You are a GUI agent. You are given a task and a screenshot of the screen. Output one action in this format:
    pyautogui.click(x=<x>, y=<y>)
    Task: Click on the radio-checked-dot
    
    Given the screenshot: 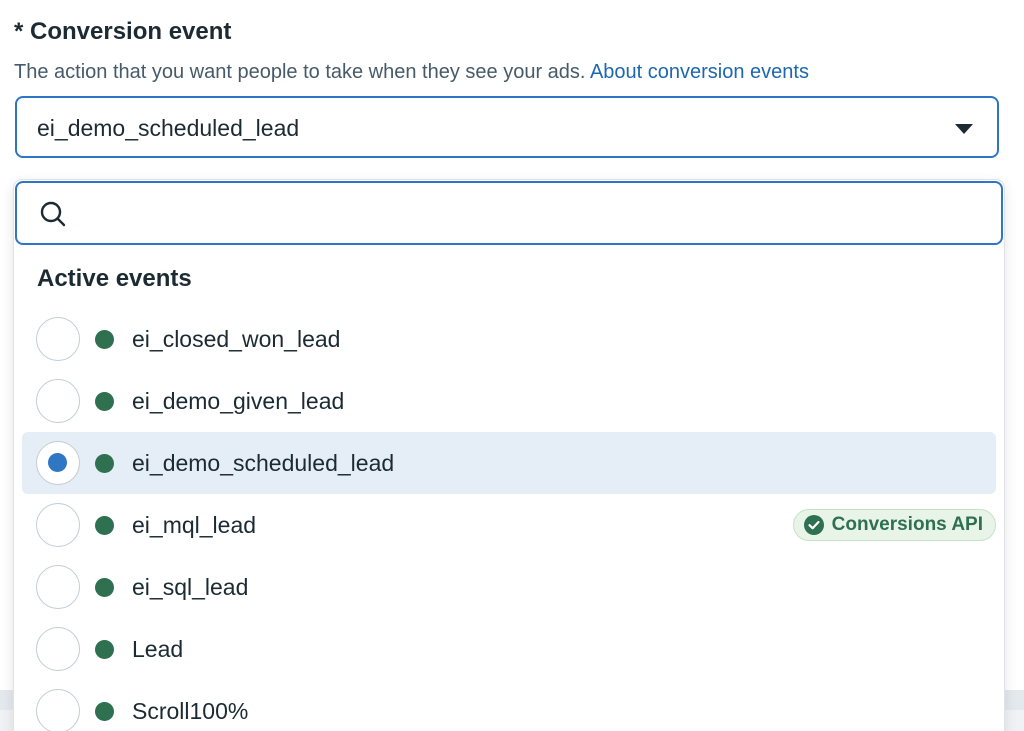 What is the action you would take?
    pyautogui.click(x=57, y=462)
    